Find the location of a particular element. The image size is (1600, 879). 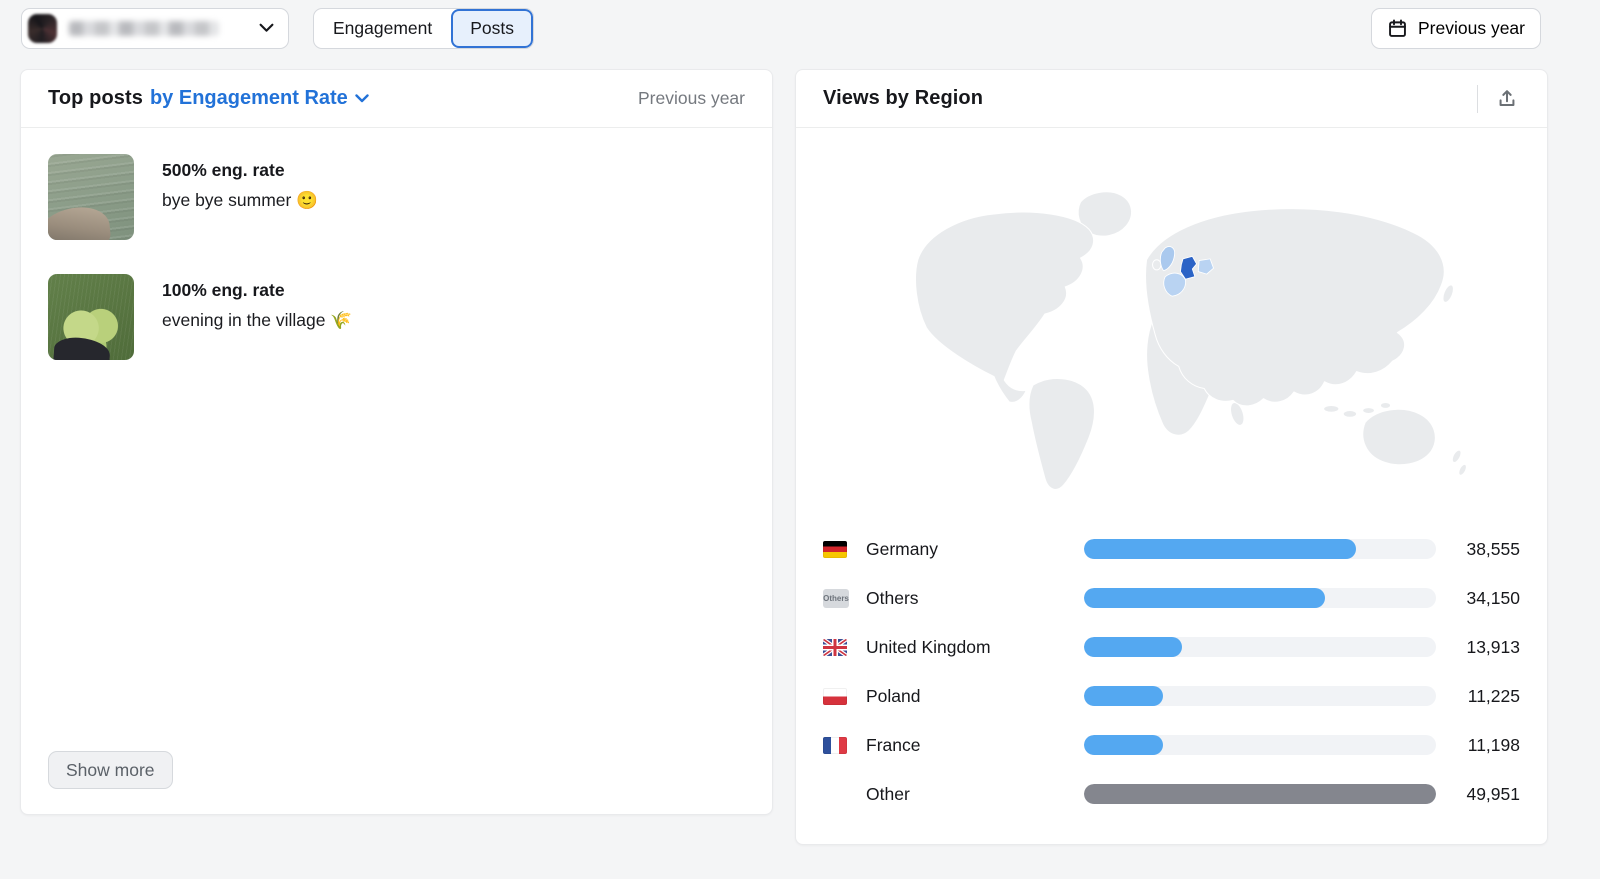

views-by-region-title: Views by Region is located at coordinates (903, 98).